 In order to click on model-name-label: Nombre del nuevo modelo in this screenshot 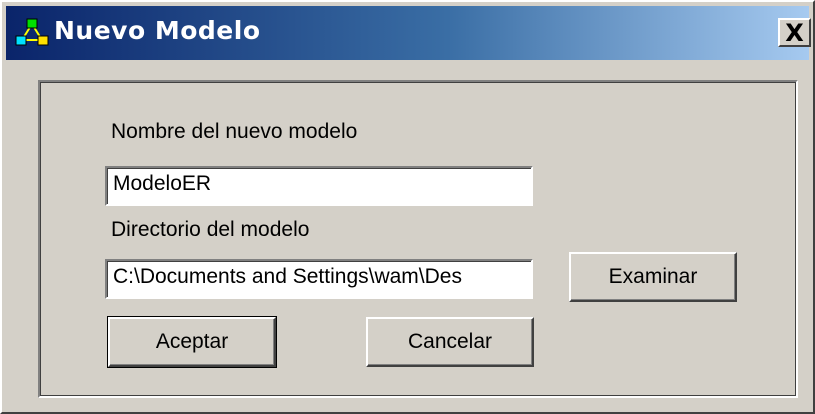, I will do `click(234, 131)`.